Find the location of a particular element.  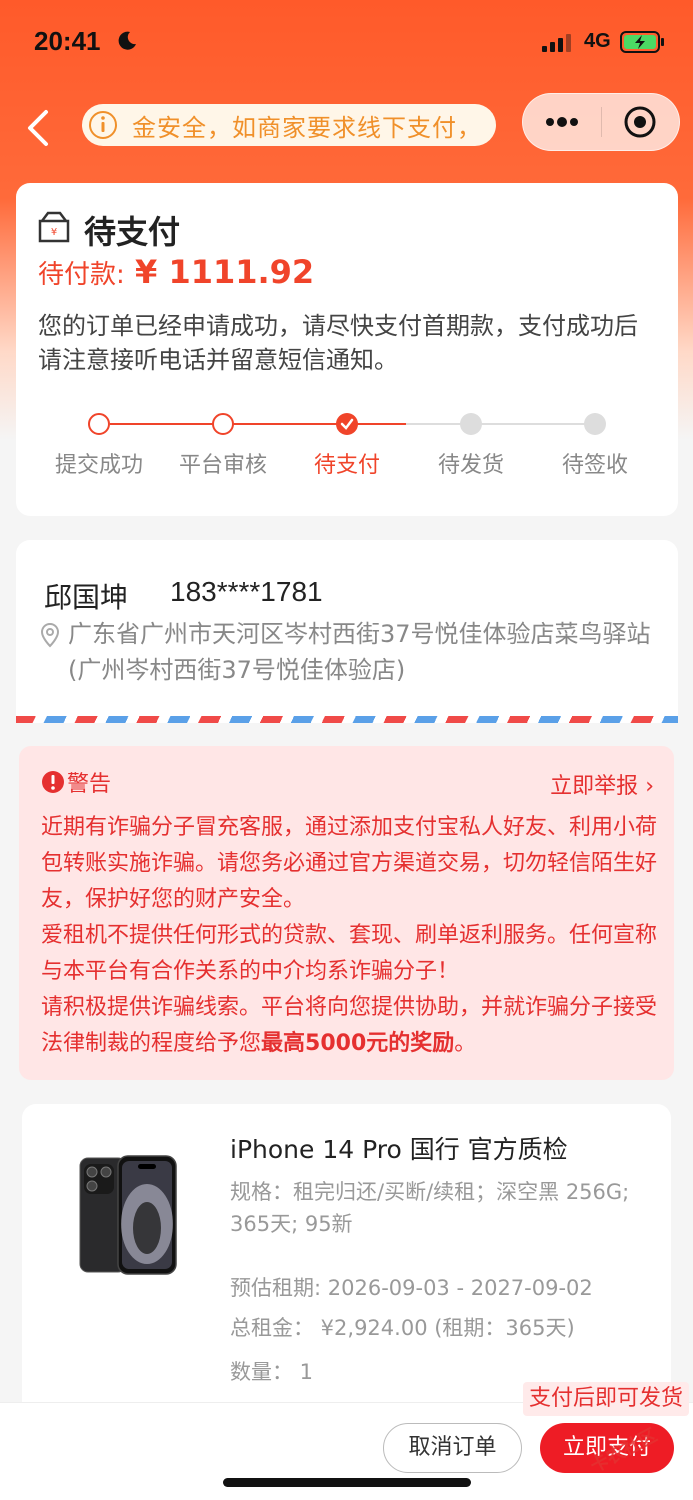

more-dots-icon is located at coordinates (561, 122).